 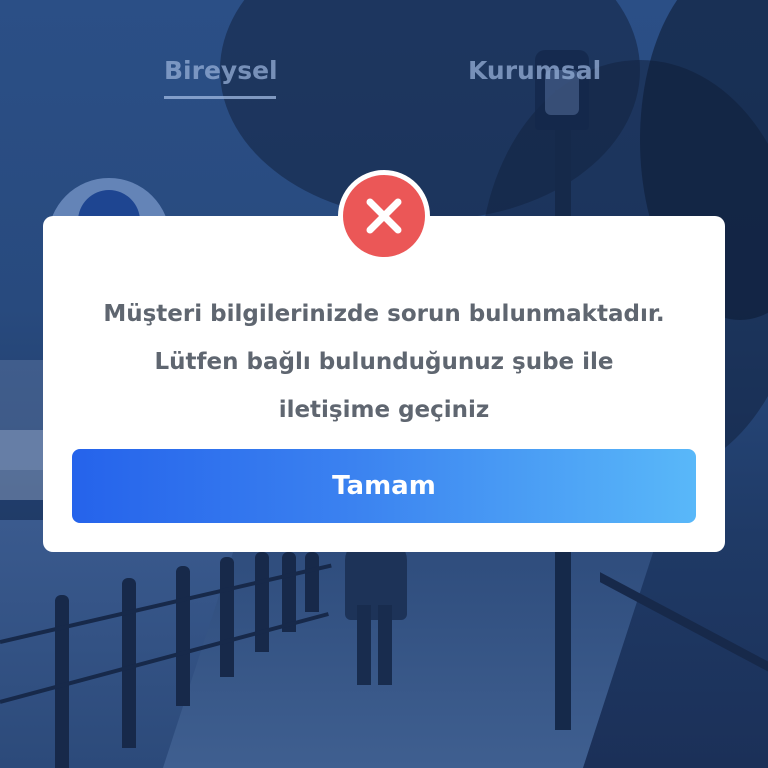 What do you see at coordinates (534, 70) in the screenshot?
I see `tab-corporate: Kurumsal` at bounding box center [534, 70].